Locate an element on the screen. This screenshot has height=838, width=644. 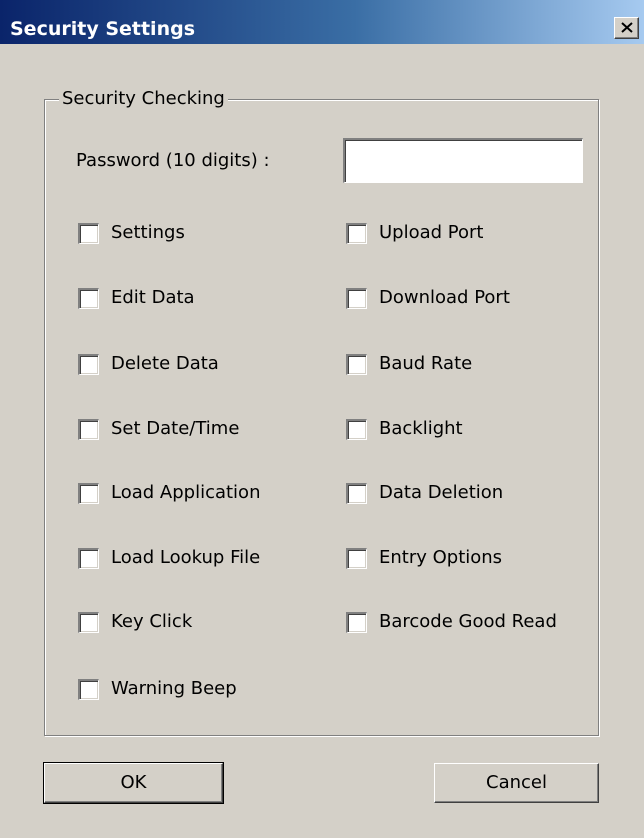
group-label: Security Checking is located at coordinates (143, 99).